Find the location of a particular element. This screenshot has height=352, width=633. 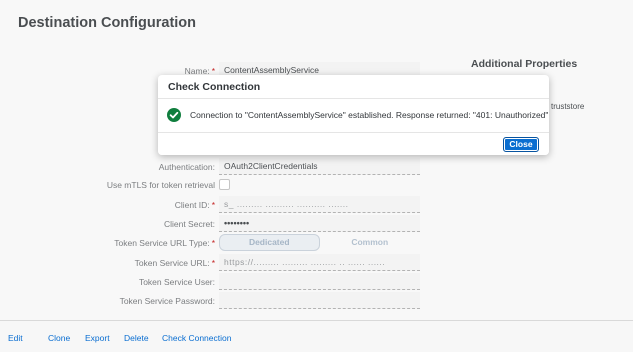

dialog-header: Check Connection is located at coordinates (353, 87).